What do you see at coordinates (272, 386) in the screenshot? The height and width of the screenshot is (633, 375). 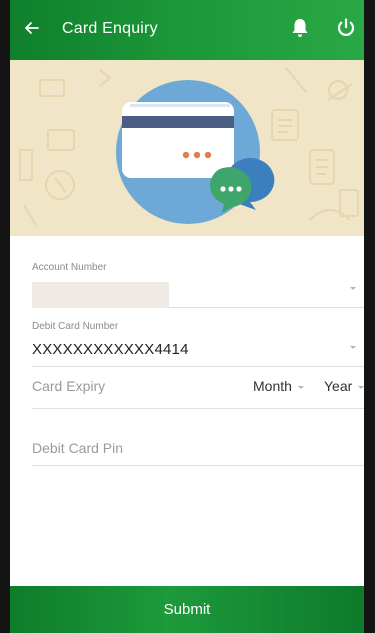 I see `month-select-label: Month` at bounding box center [272, 386].